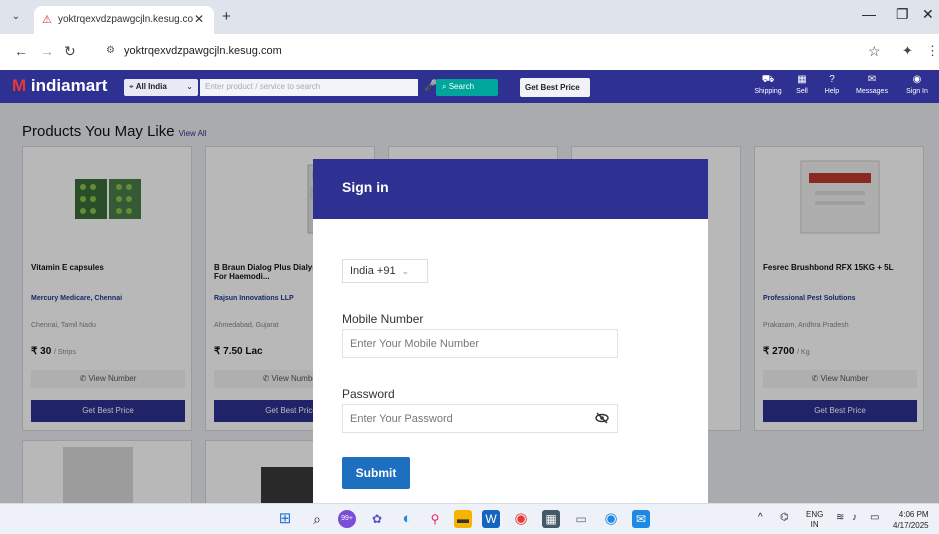 This screenshot has height=534, width=939. I want to click on tab-list-dropdown-icon: ⌄, so click(16, 17).